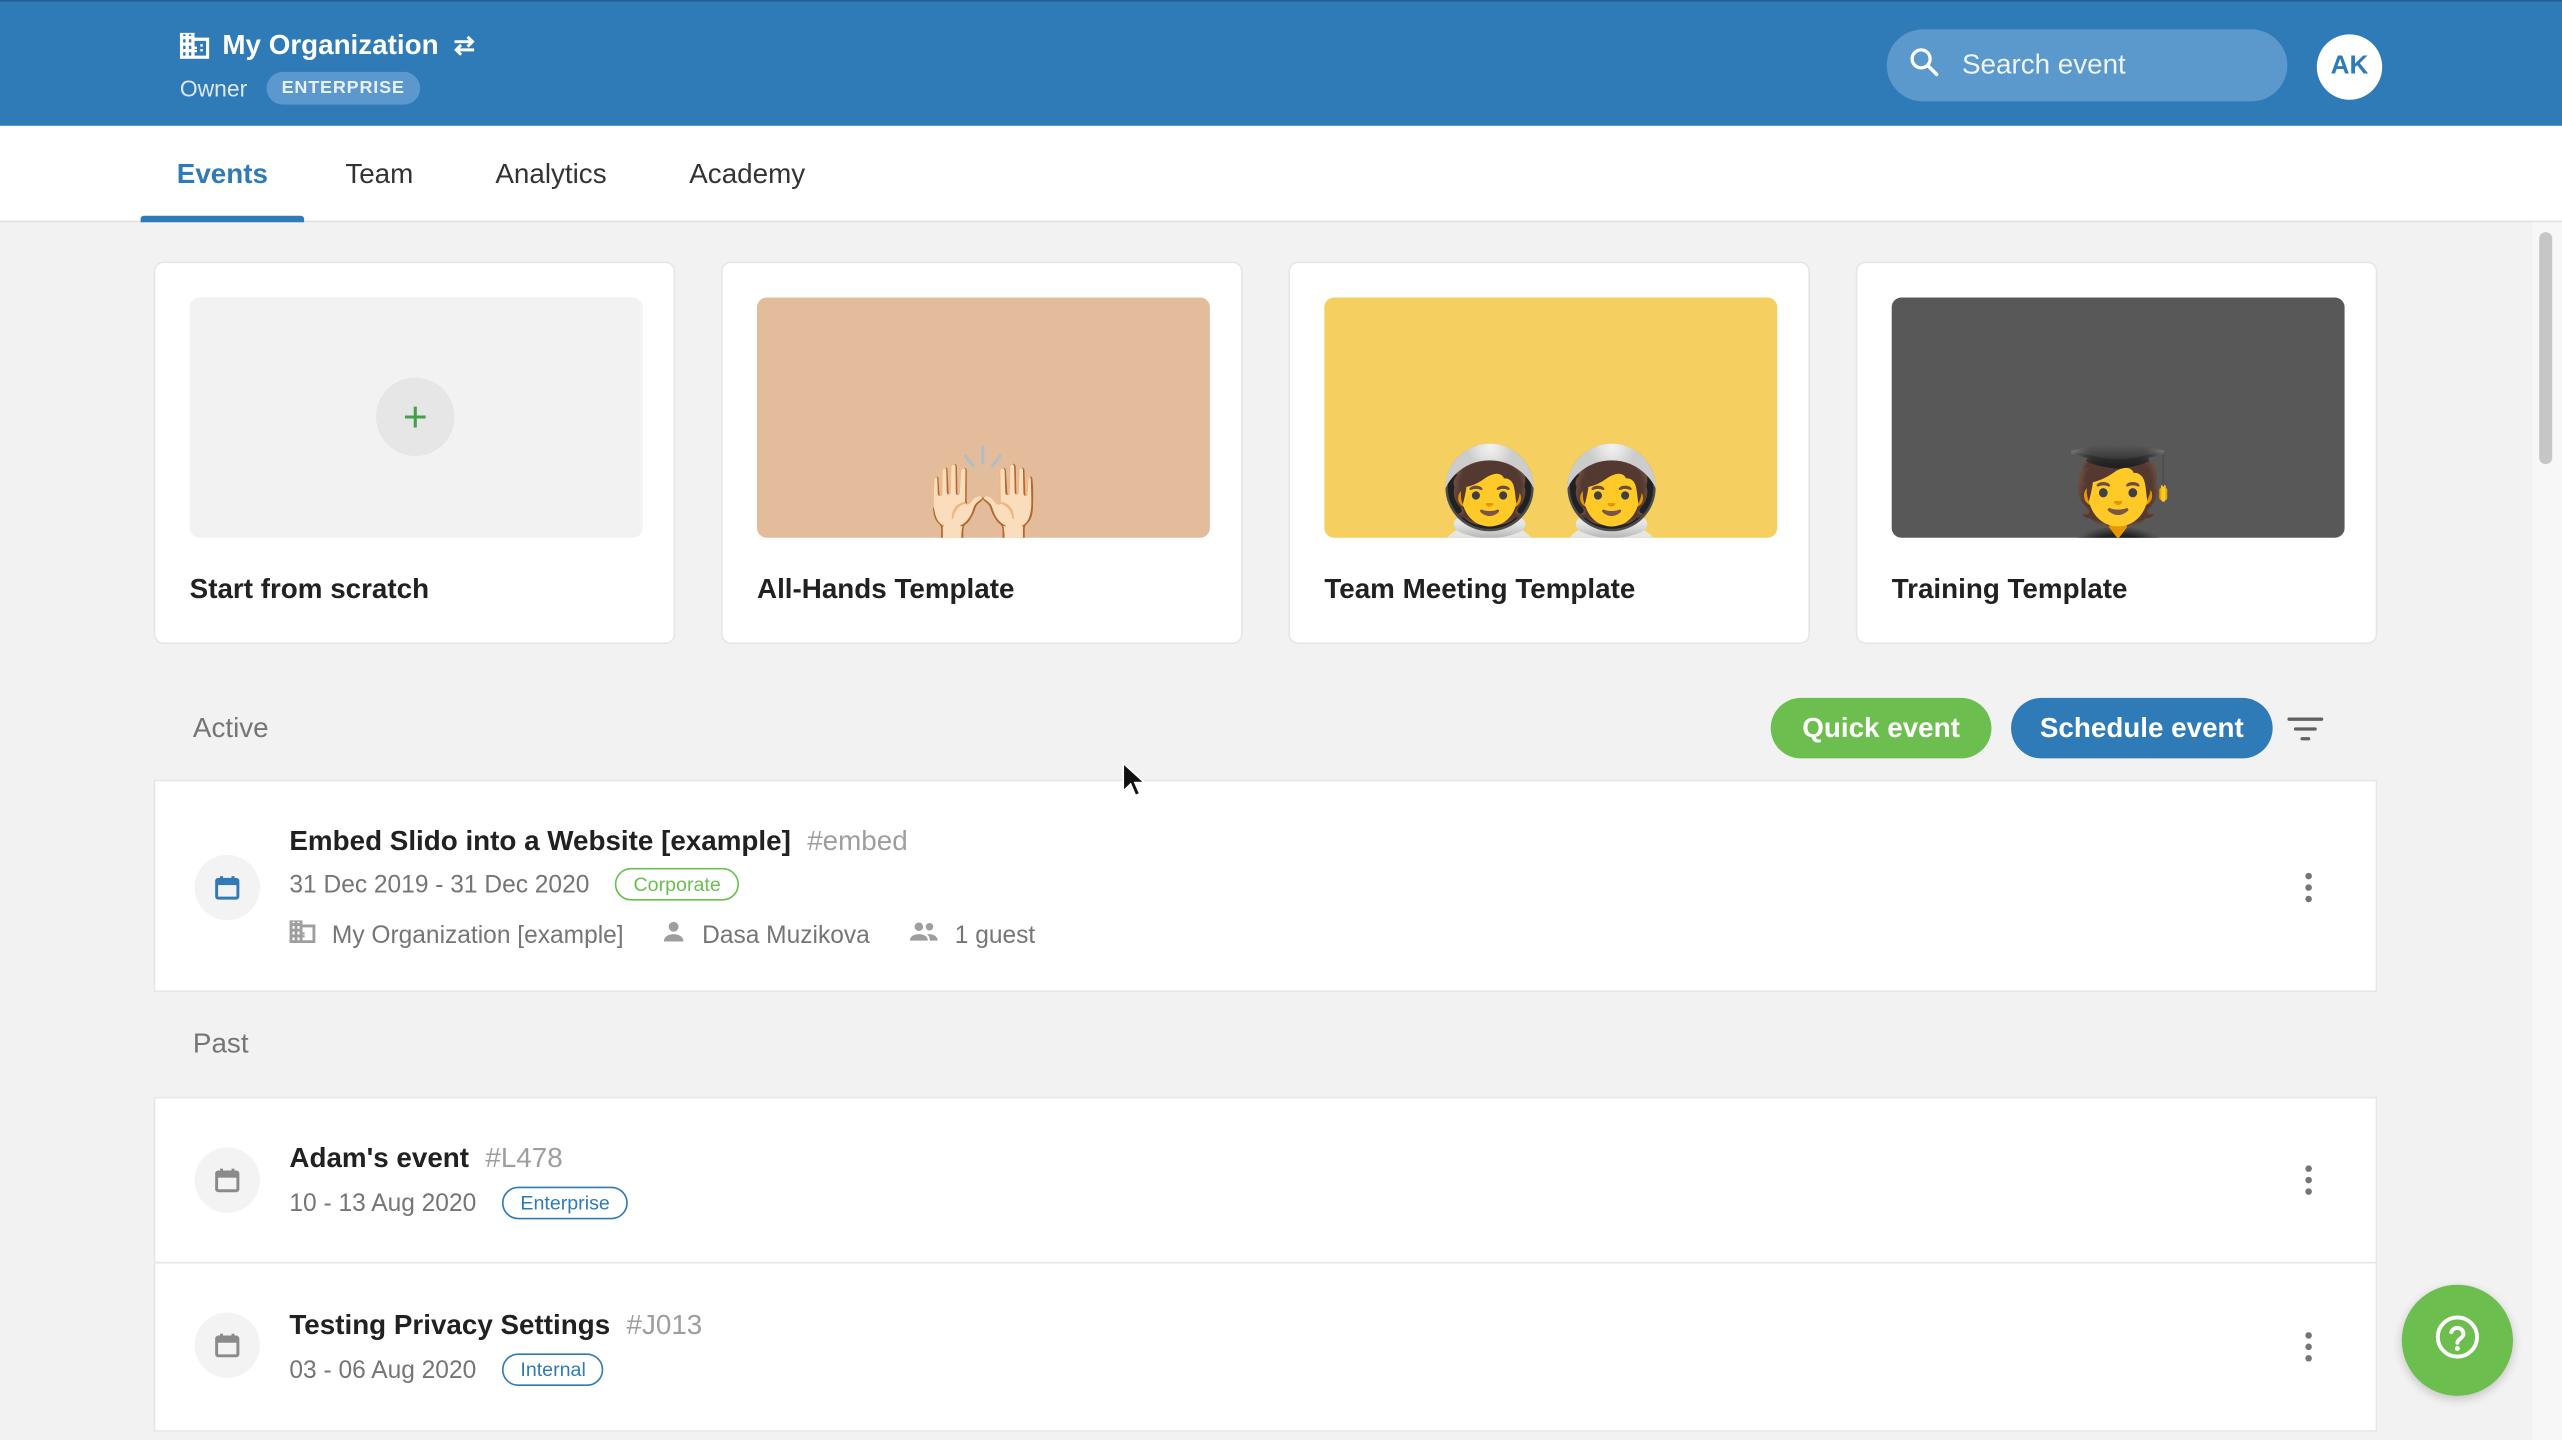  What do you see at coordinates (857, 841) in the screenshot?
I see `event-code: #embed` at bounding box center [857, 841].